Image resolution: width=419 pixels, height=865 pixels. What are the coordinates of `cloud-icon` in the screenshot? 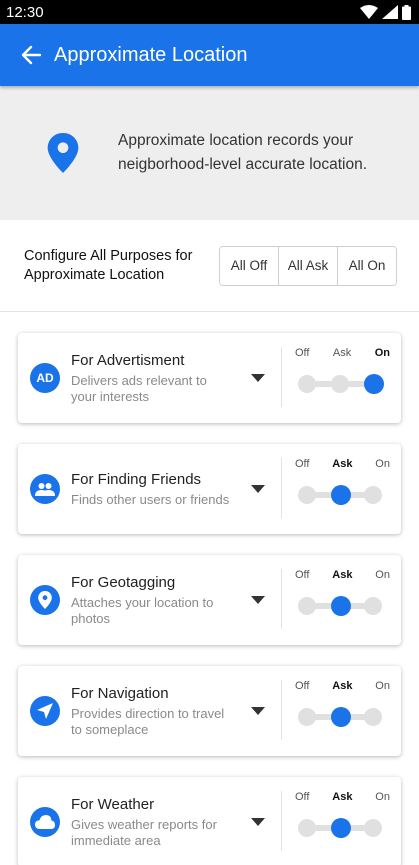 It's located at (45, 822).